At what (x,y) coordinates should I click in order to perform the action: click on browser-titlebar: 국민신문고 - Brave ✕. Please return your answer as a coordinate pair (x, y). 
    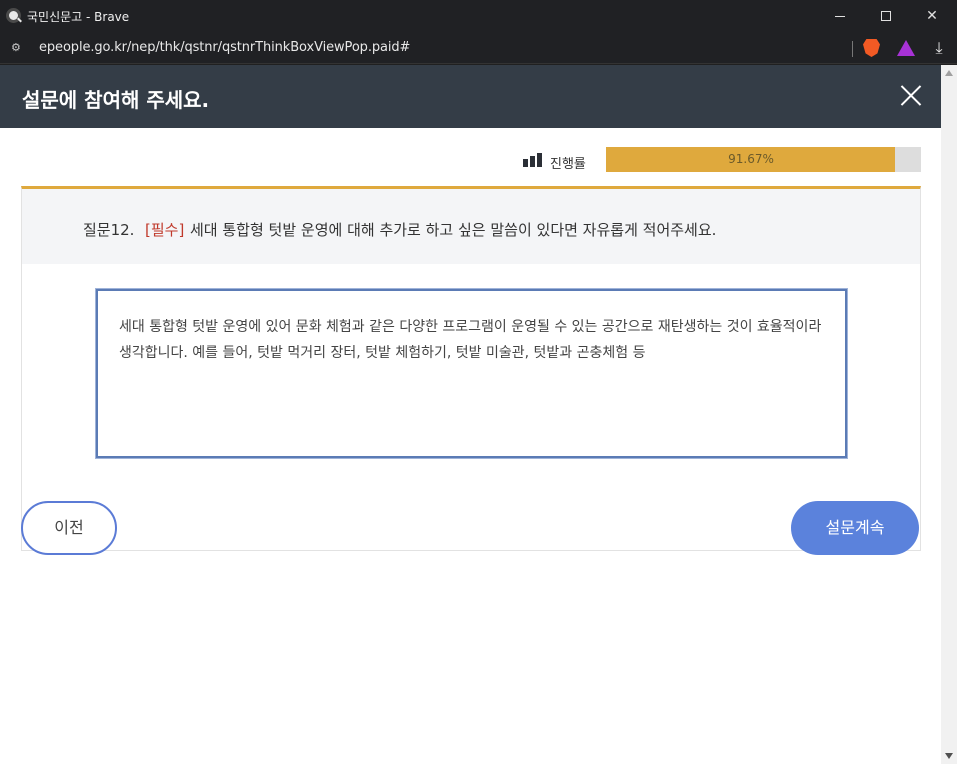
    Looking at the image, I should click on (478, 16).